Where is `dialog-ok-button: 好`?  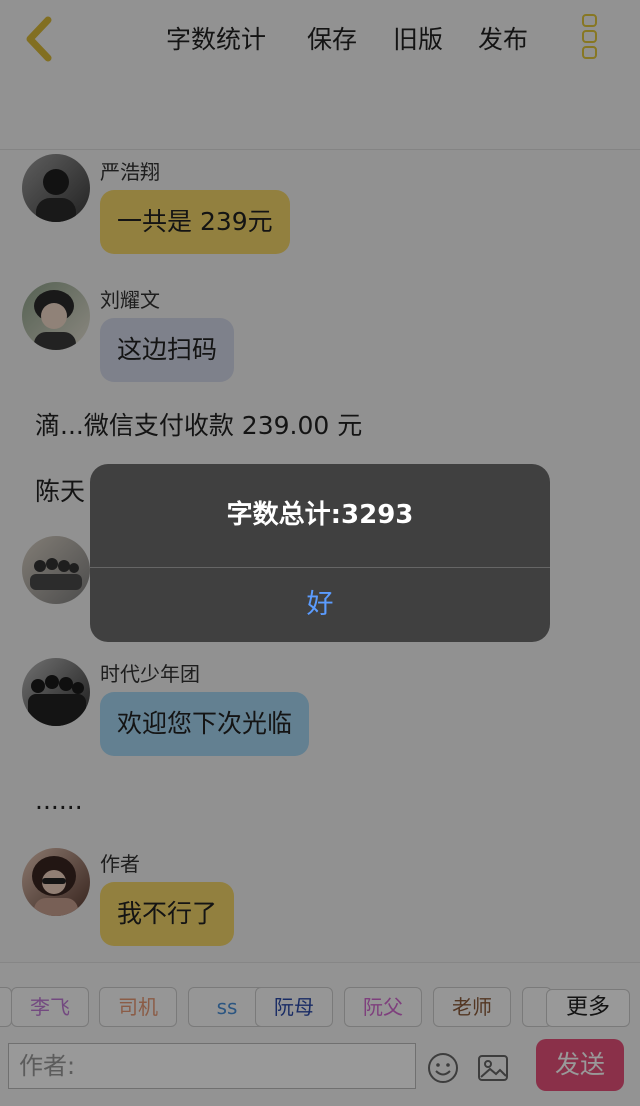 dialog-ok-button: 好 is located at coordinates (320, 605).